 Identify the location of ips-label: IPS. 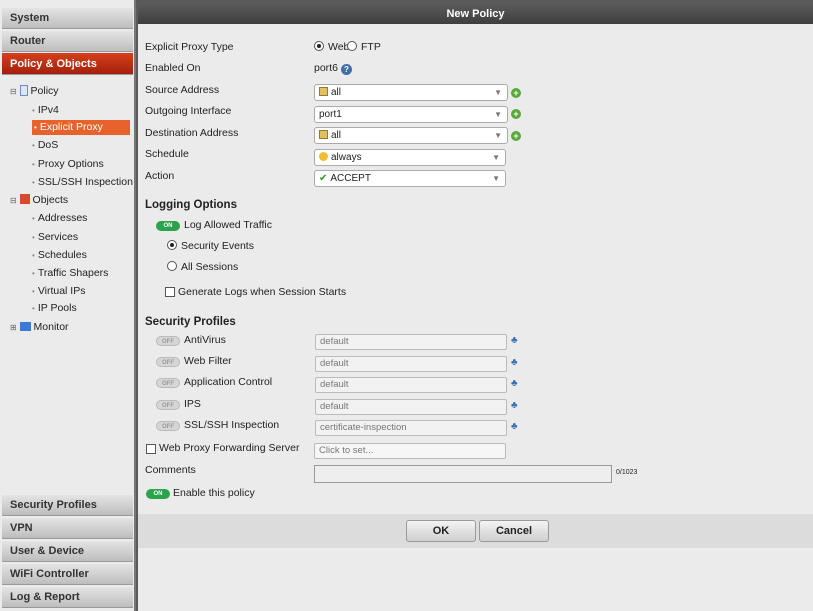
(192, 404).